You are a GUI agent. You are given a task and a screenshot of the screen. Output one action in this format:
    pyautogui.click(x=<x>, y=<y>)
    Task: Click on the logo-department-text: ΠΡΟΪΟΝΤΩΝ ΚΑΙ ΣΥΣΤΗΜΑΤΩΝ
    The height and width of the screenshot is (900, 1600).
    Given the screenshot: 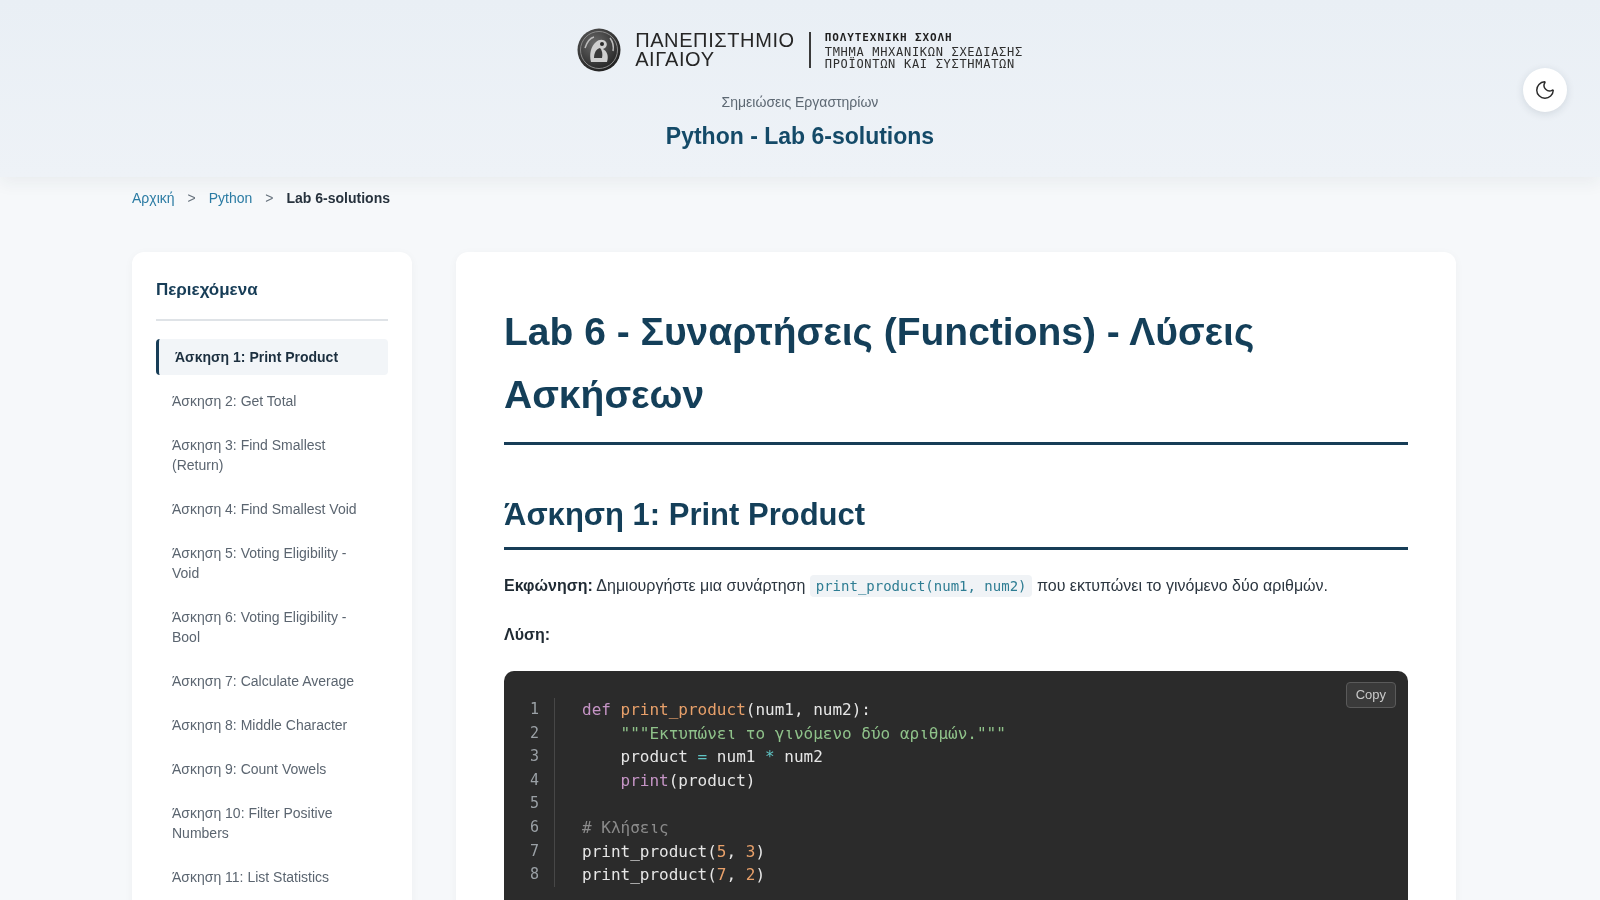 What is the action you would take?
    pyautogui.click(x=919, y=63)
    